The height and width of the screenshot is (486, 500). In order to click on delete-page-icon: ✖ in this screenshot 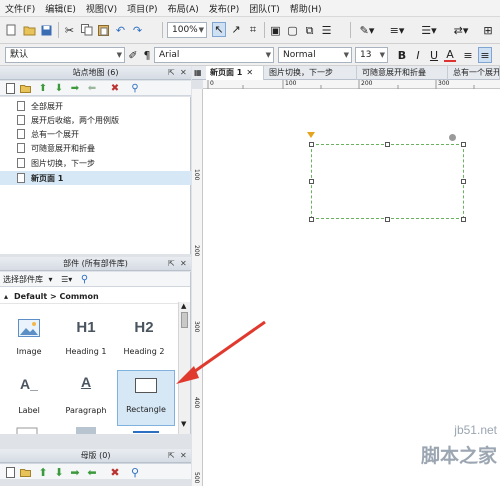, I will do `click(115, 88)`.